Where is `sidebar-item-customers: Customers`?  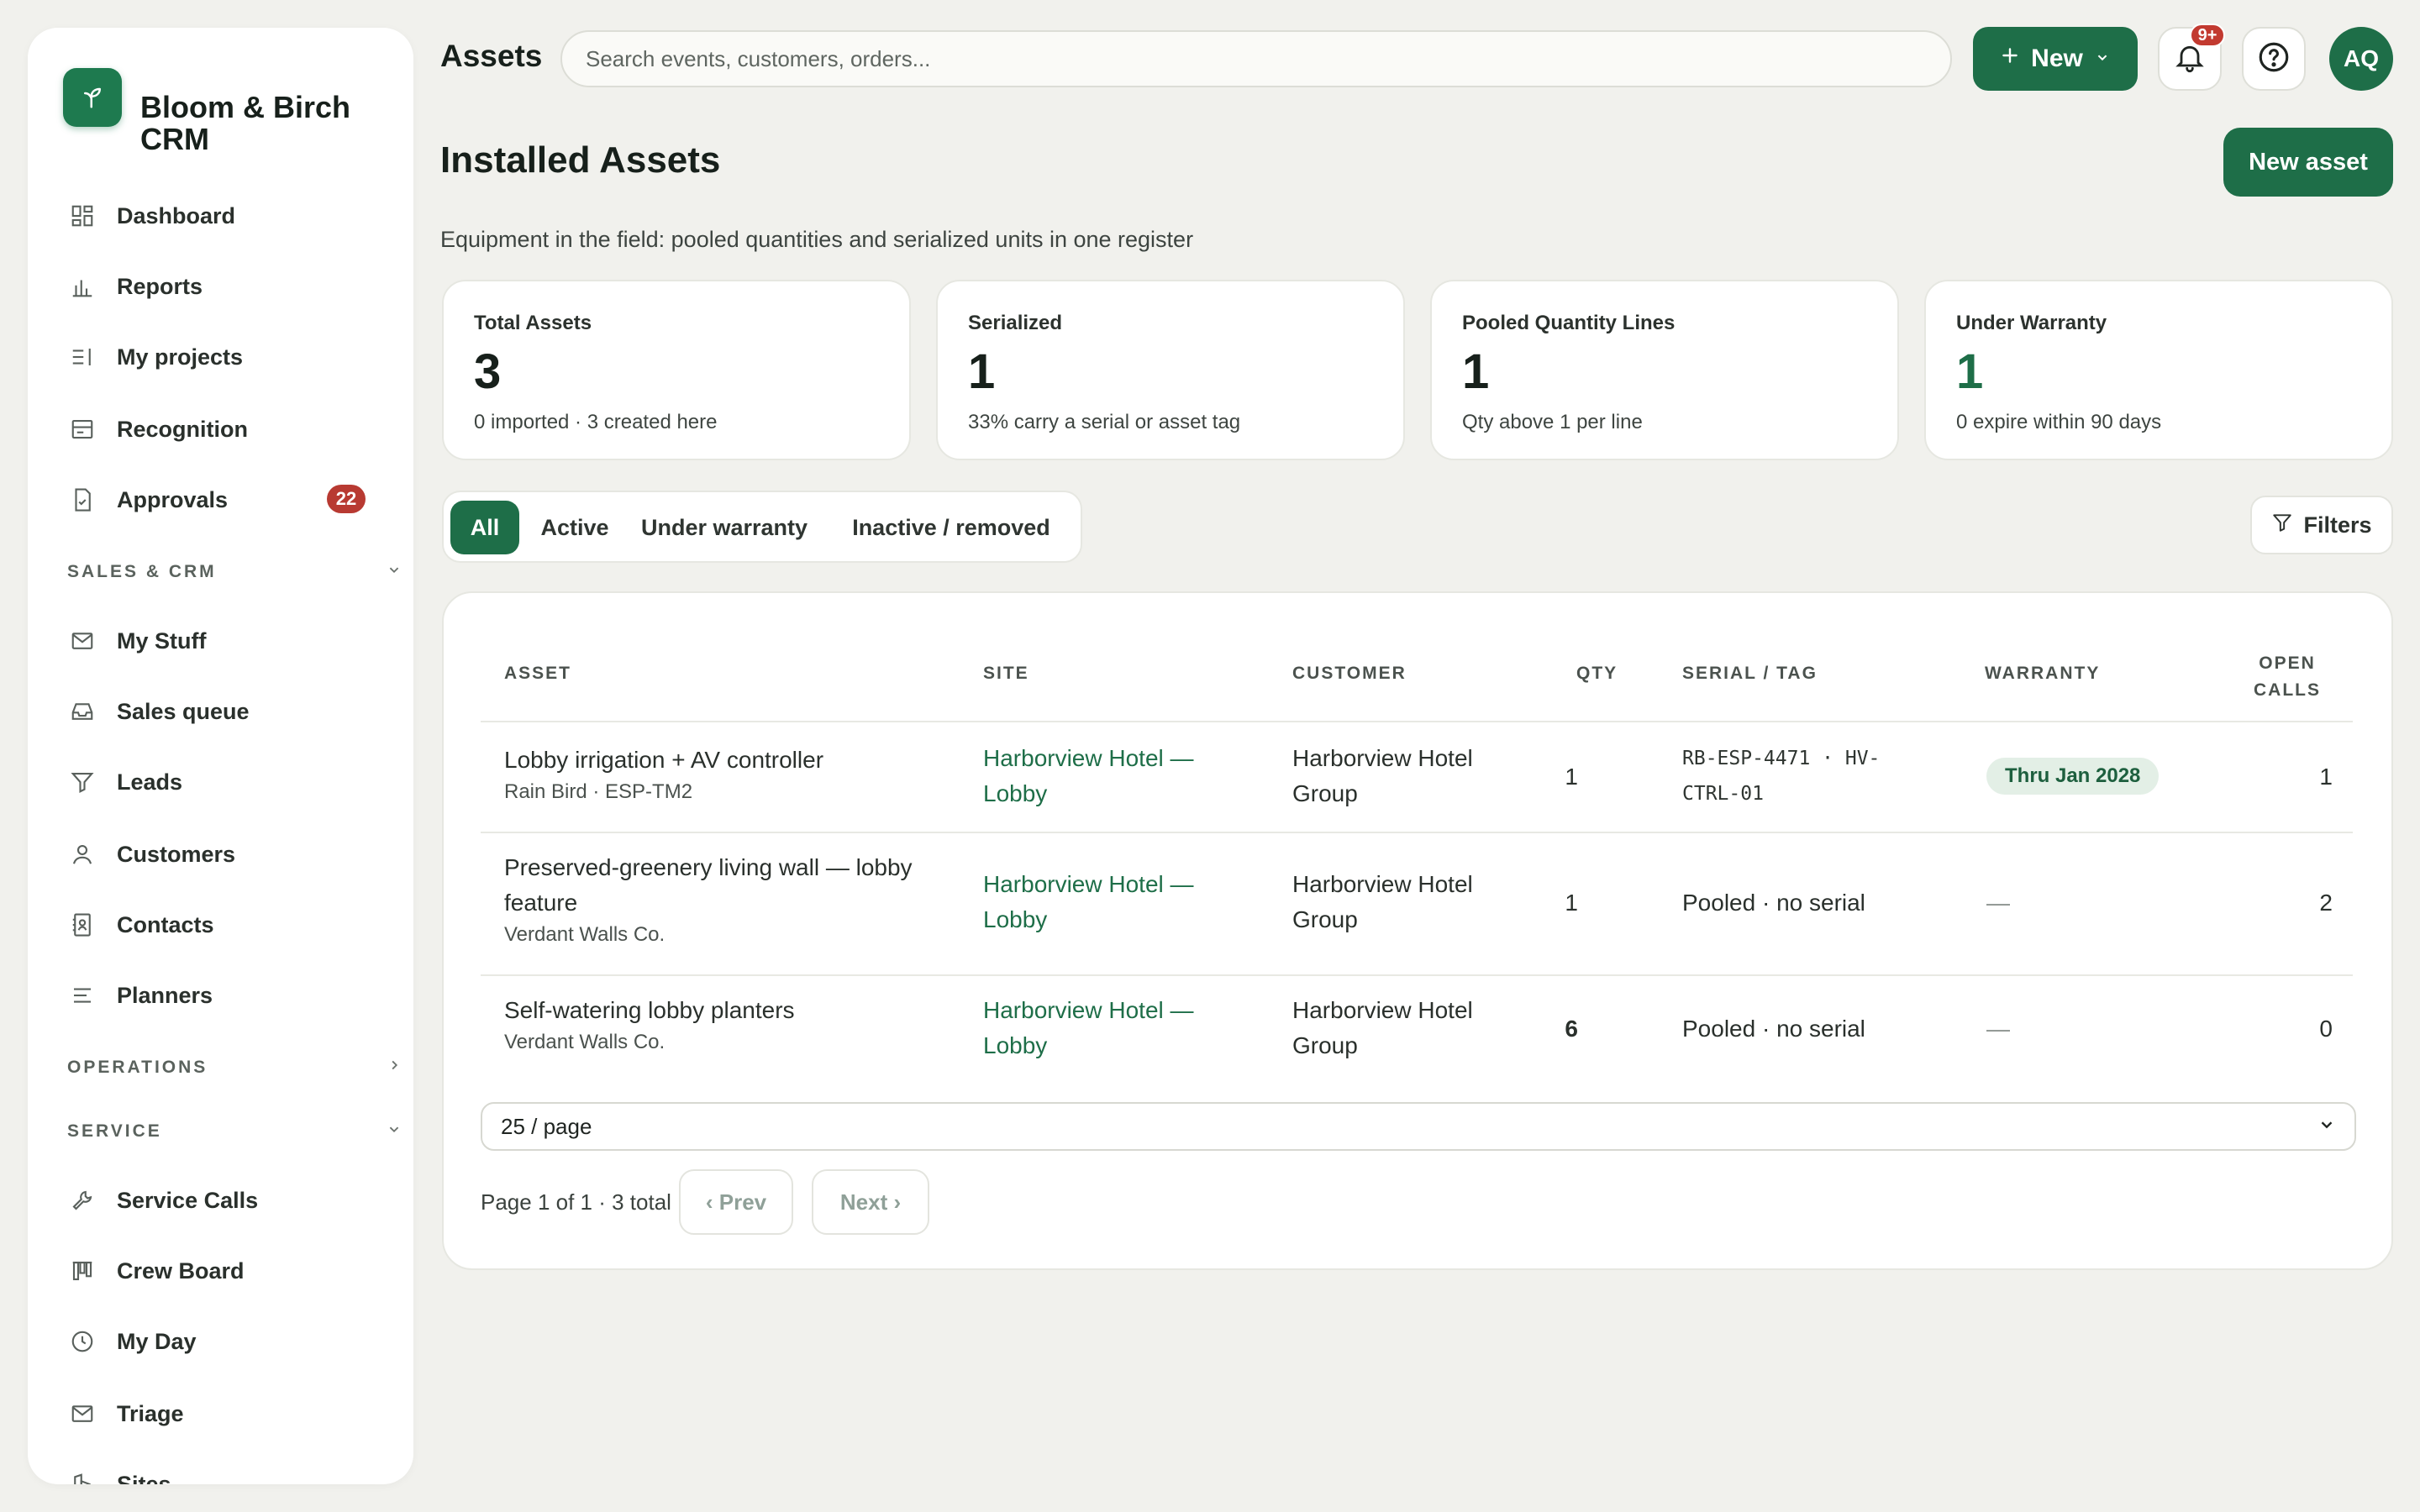
sidebar-item-customers: Customers is located at coordinates (236, 854).